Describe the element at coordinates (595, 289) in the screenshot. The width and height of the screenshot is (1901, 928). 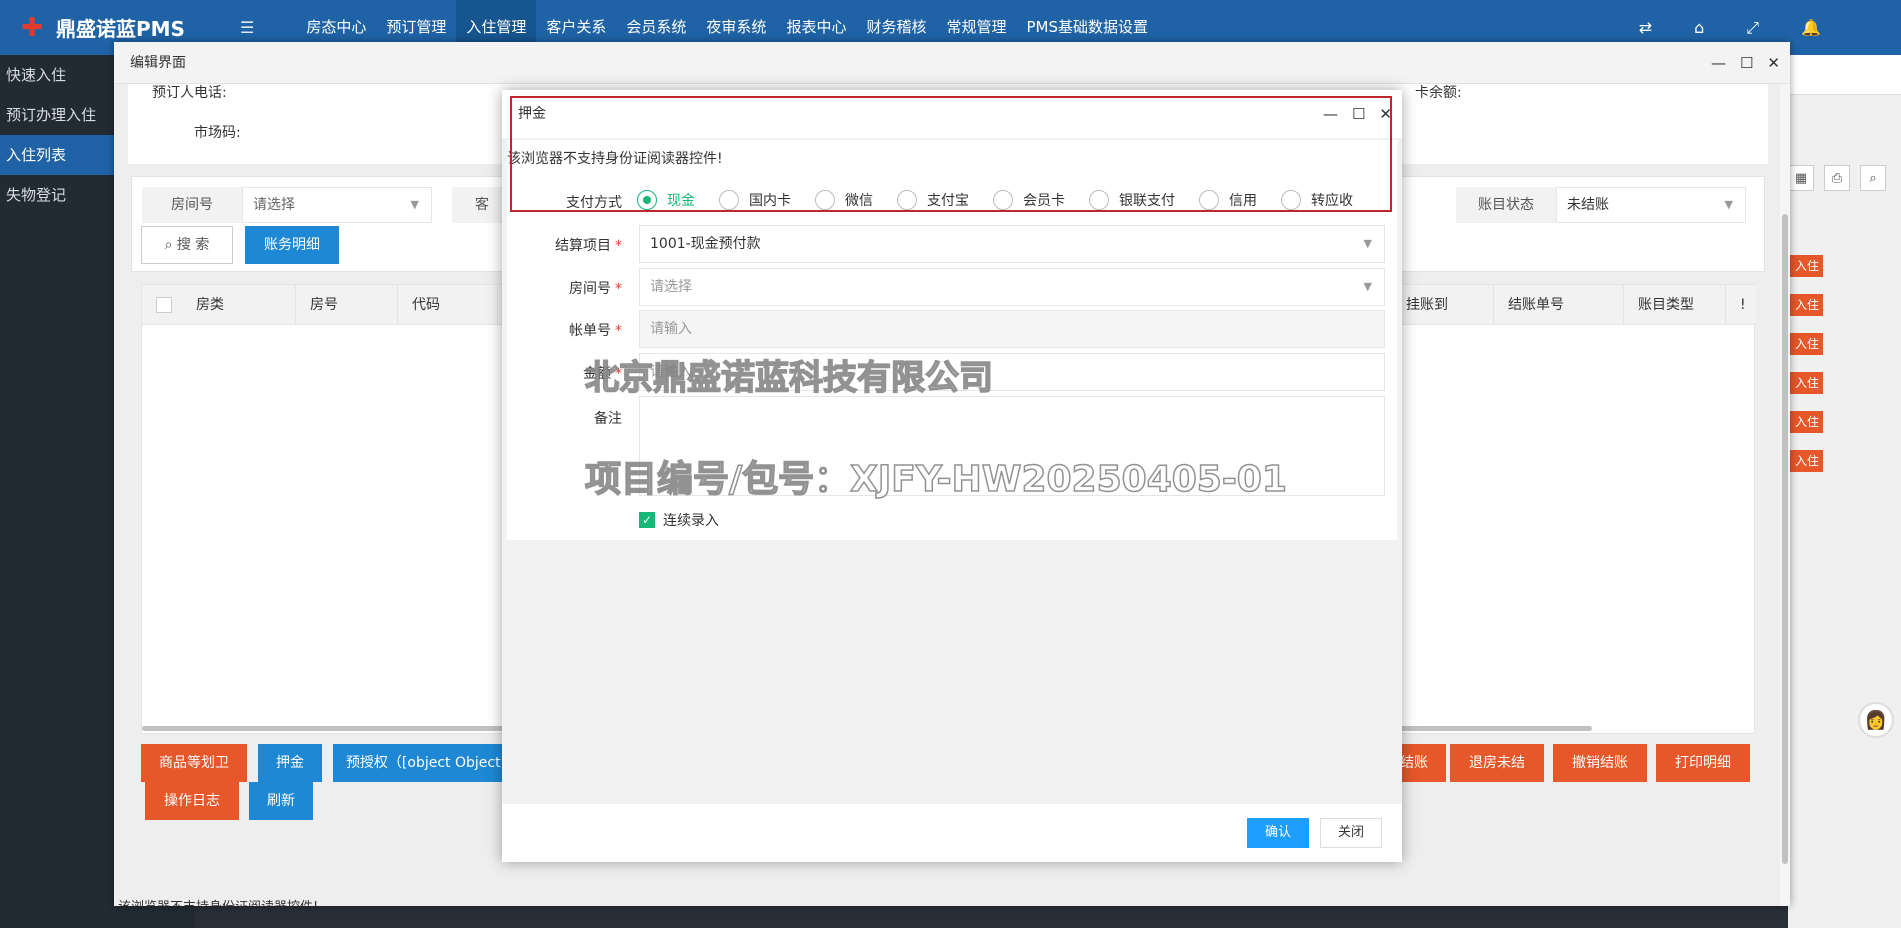
I see `room-label: 房间号 *` at that location.